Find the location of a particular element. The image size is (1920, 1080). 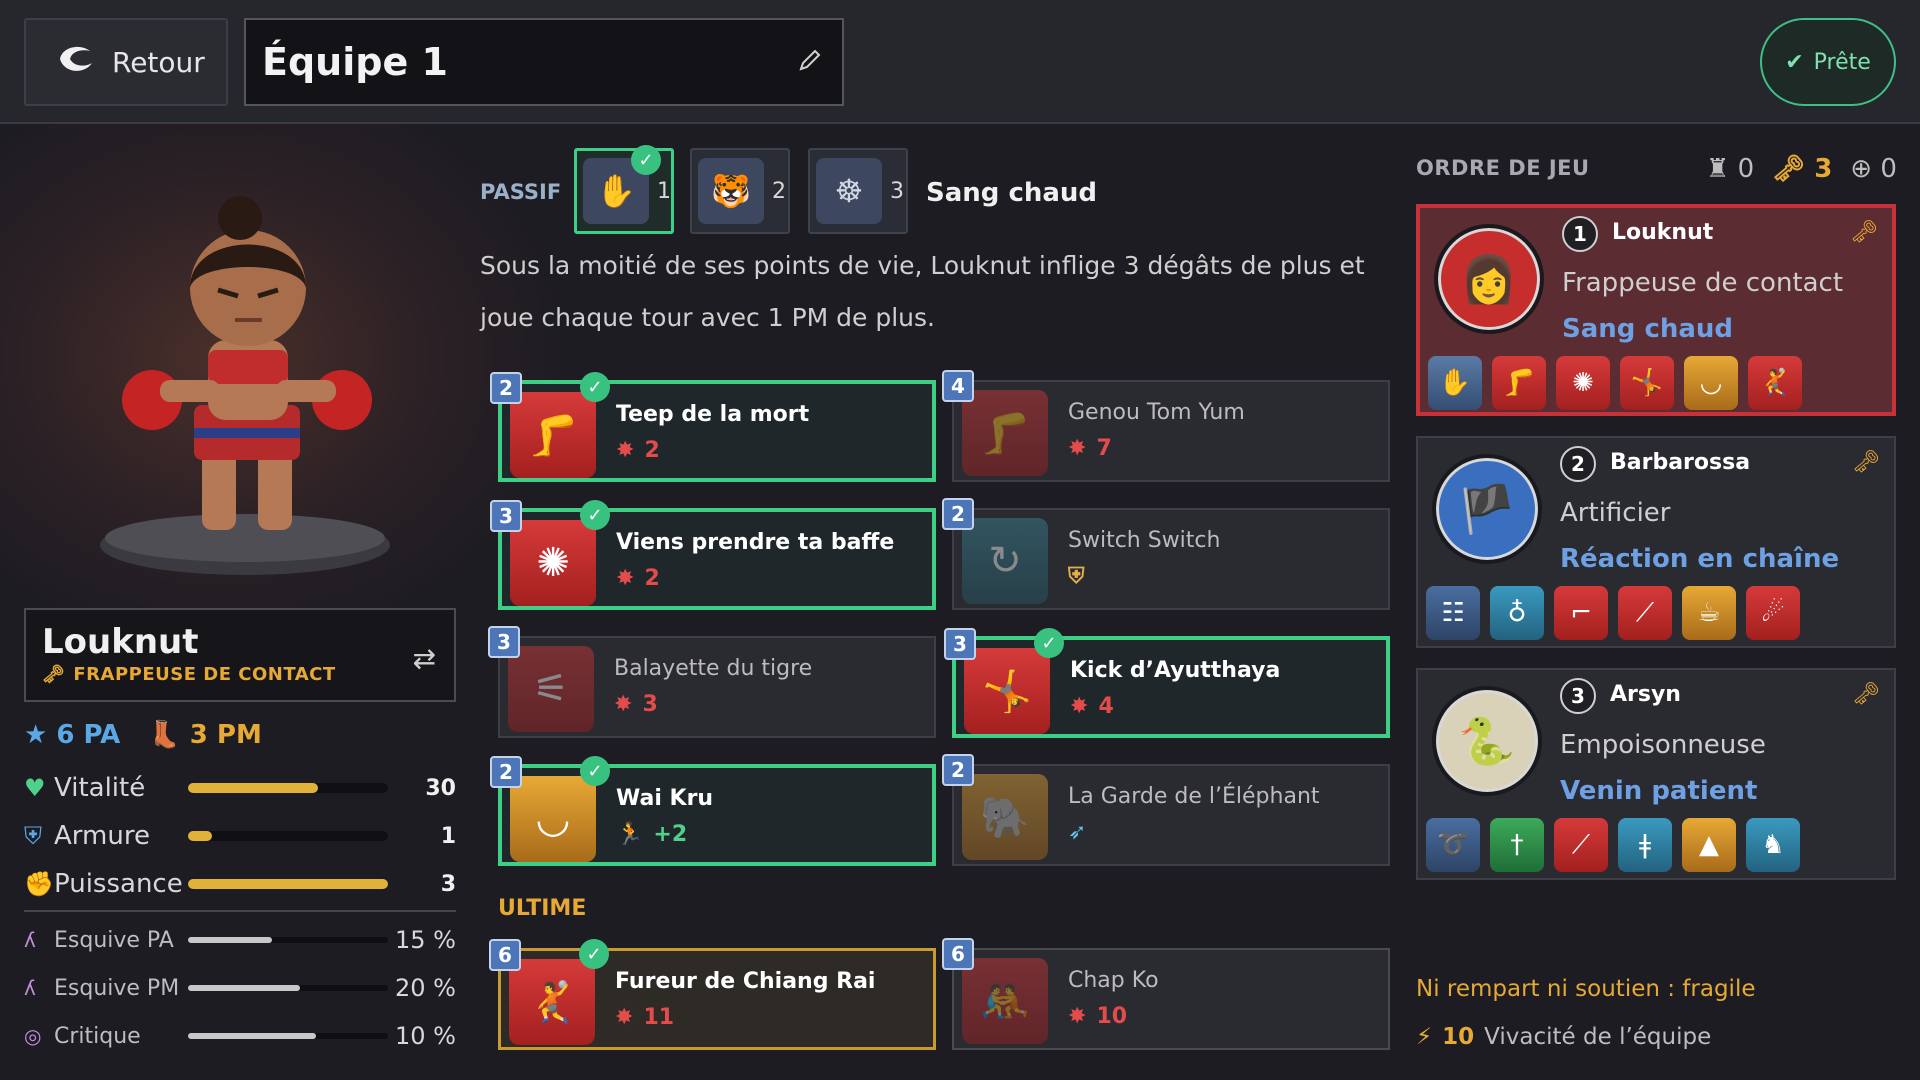

stat-value: 3 is located at coordinates (448, 884).